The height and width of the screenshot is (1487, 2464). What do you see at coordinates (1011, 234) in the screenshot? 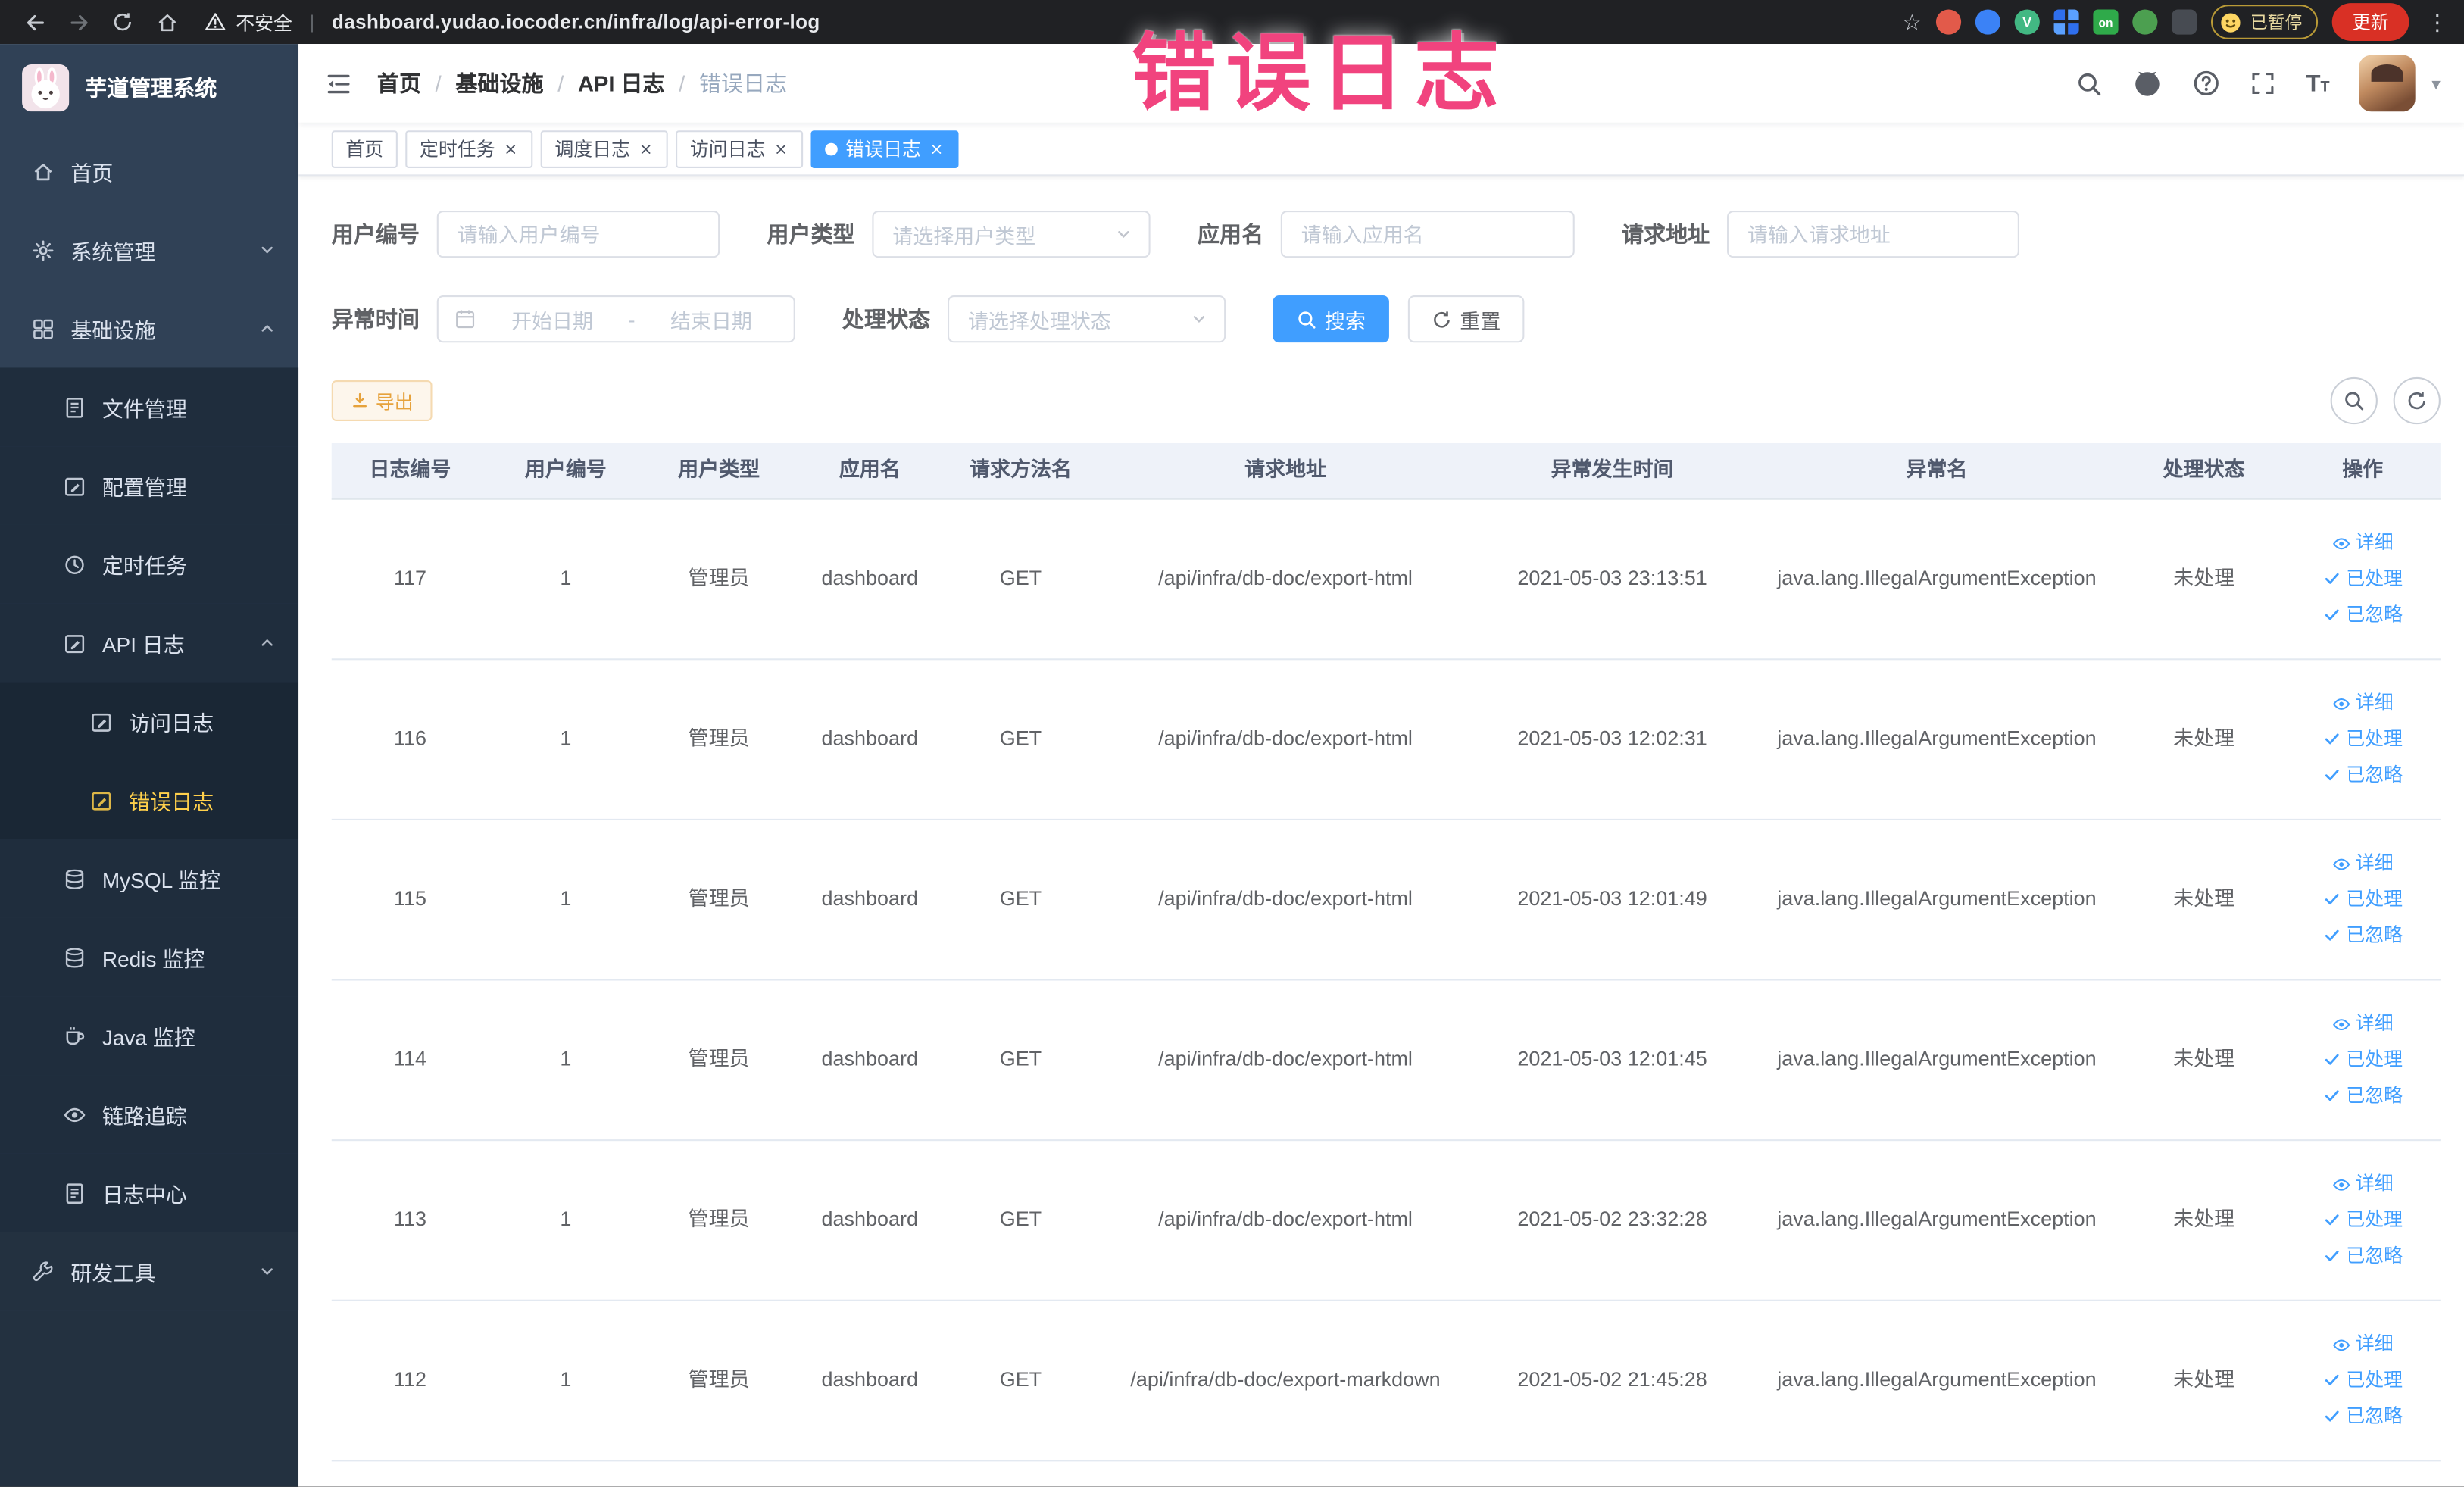
I see `user-type-select: 请选择用户类型` at bounding box center [1011, 234].